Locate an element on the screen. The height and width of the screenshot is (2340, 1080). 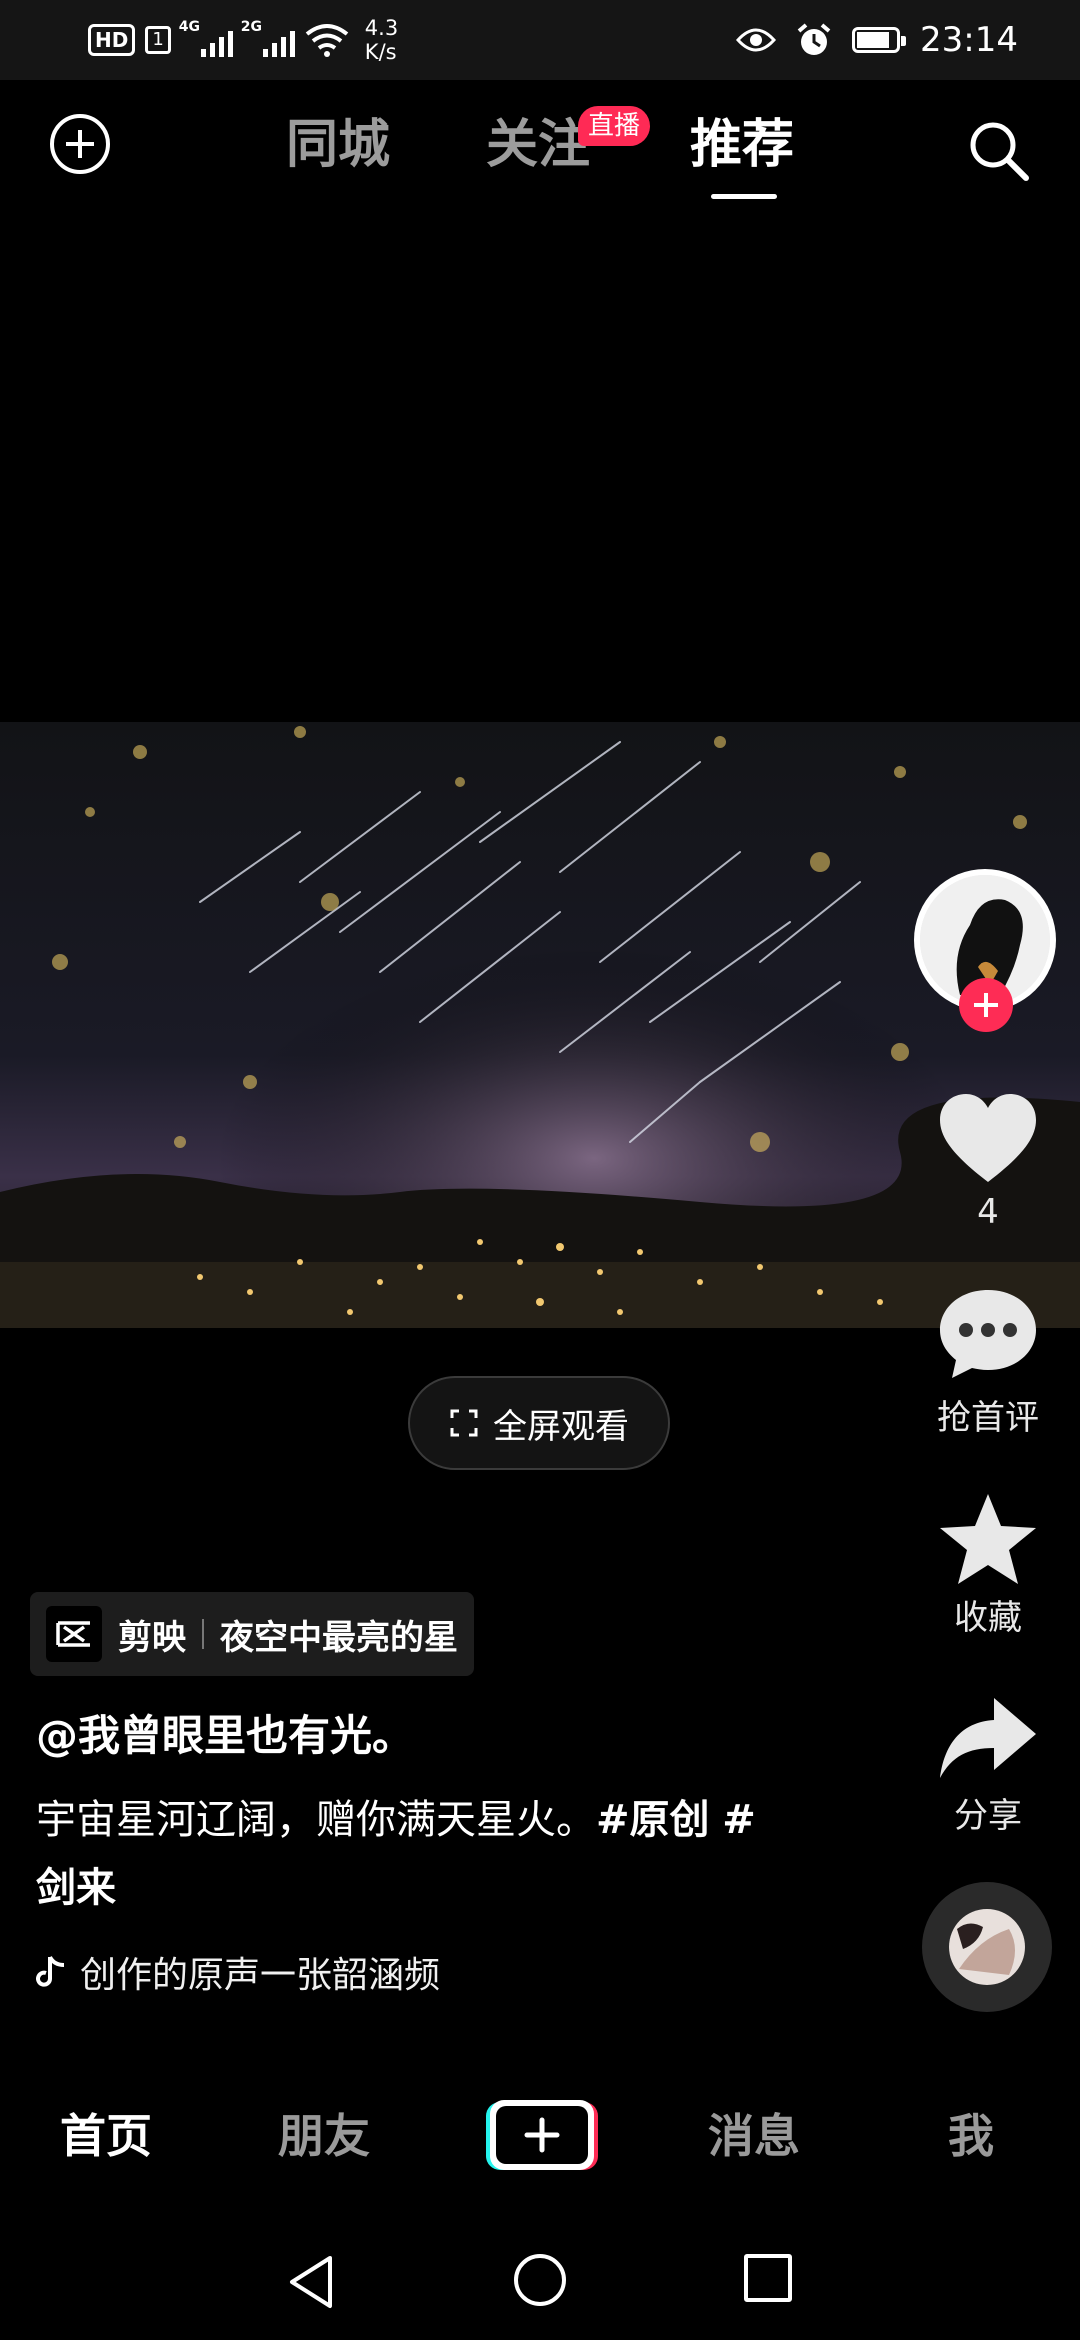
music-info: 创作的原声一张韶涵频 is located at coordinates (238, 1972).